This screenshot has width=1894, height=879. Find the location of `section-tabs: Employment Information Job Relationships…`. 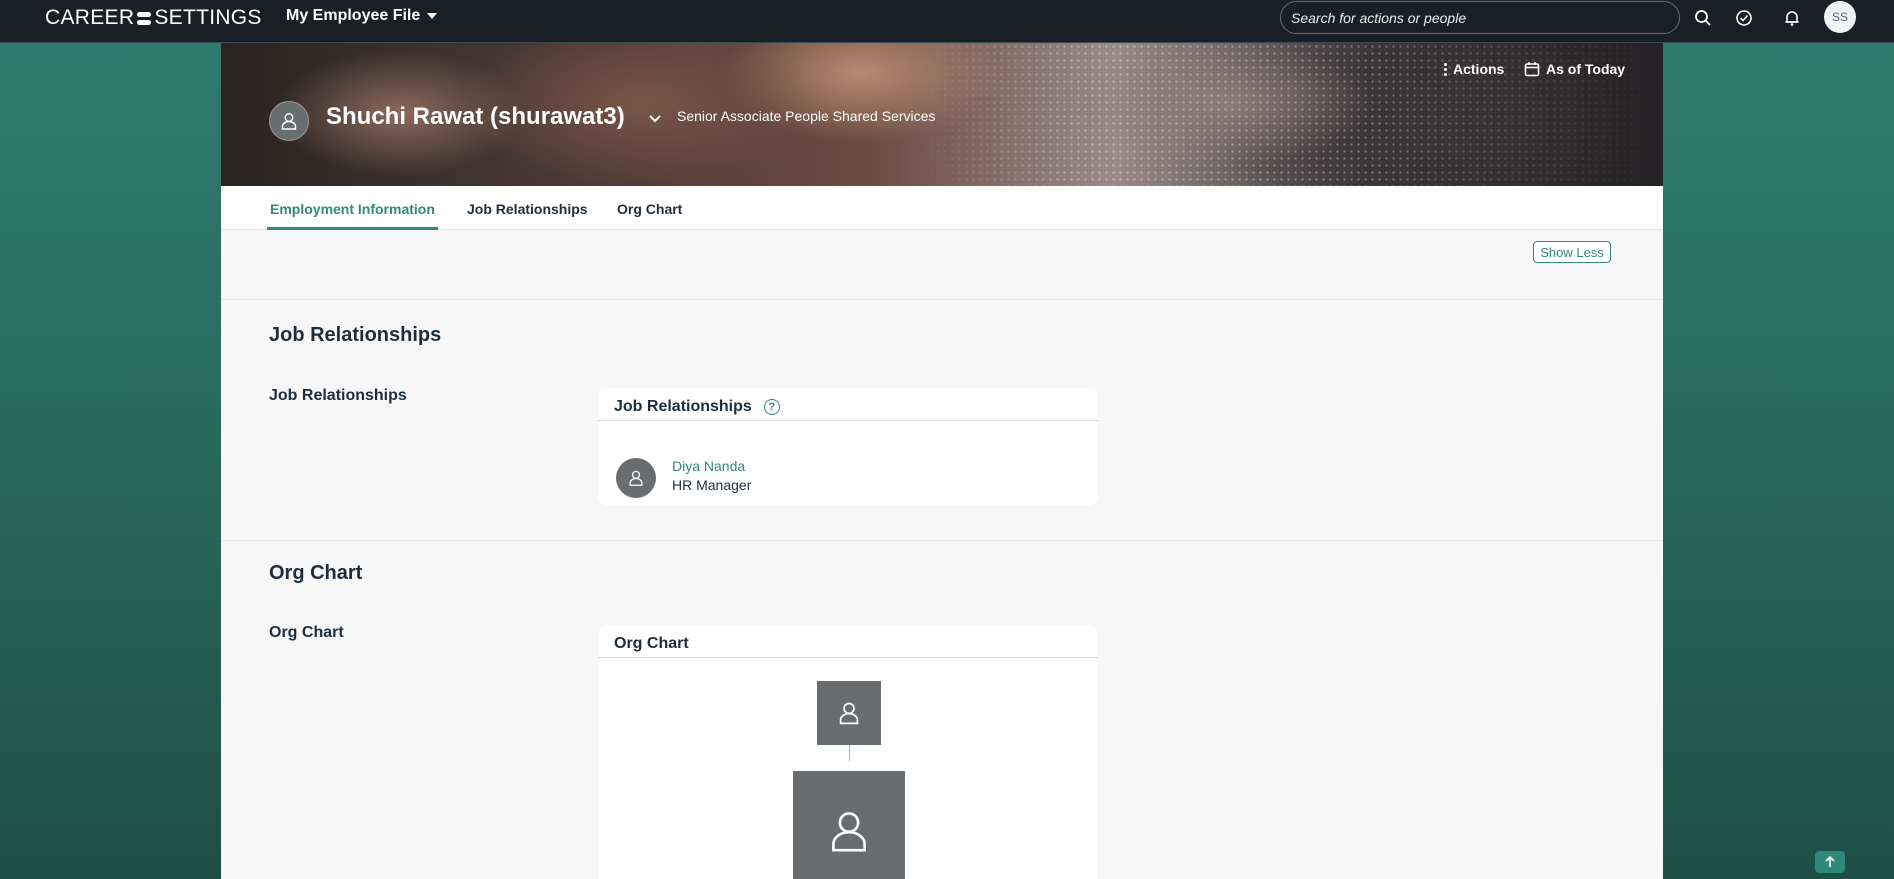

section-tabs: Employment Information Job Relationships… is located at coordinates (942, 208).